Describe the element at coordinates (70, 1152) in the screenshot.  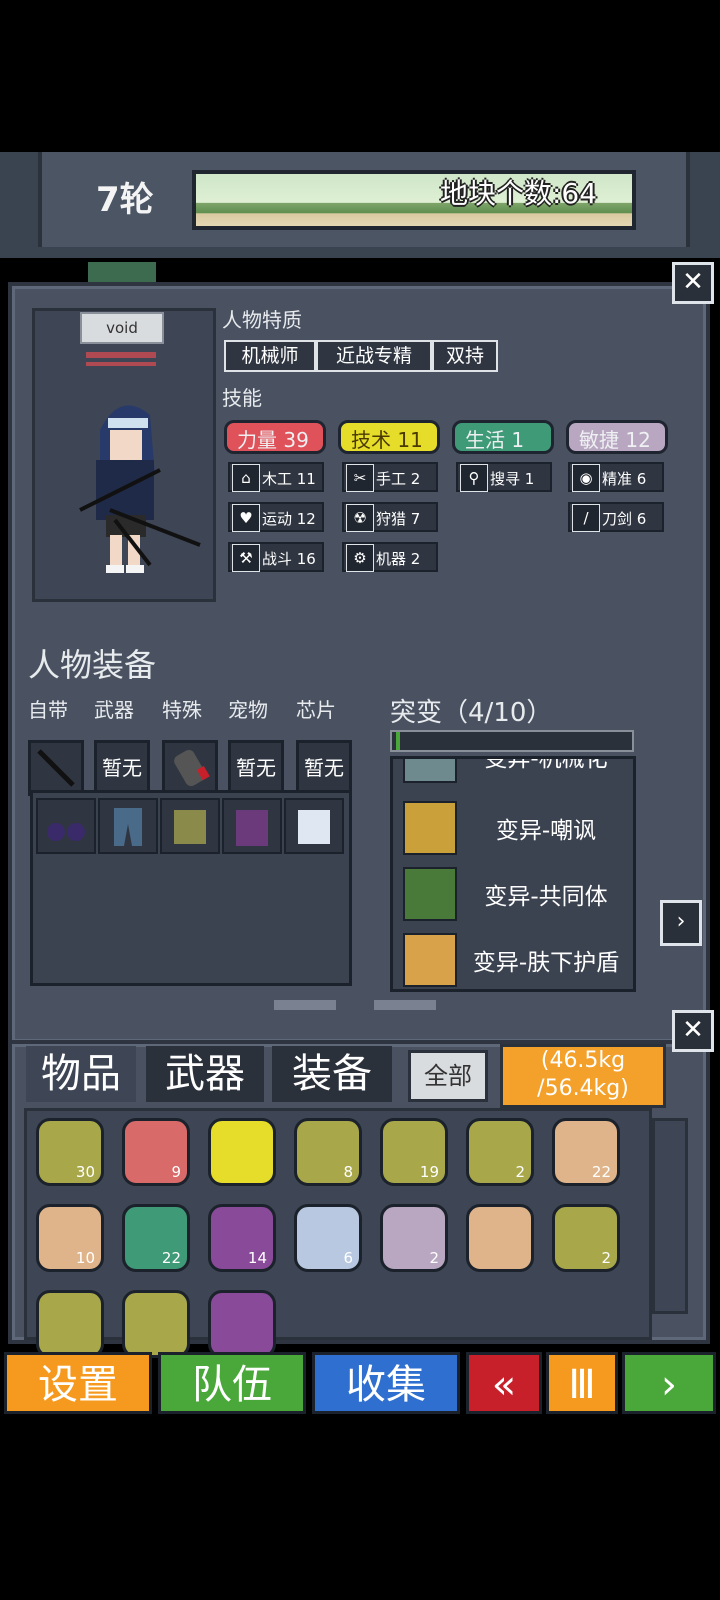
I see `inventory-item: 30` at that location.